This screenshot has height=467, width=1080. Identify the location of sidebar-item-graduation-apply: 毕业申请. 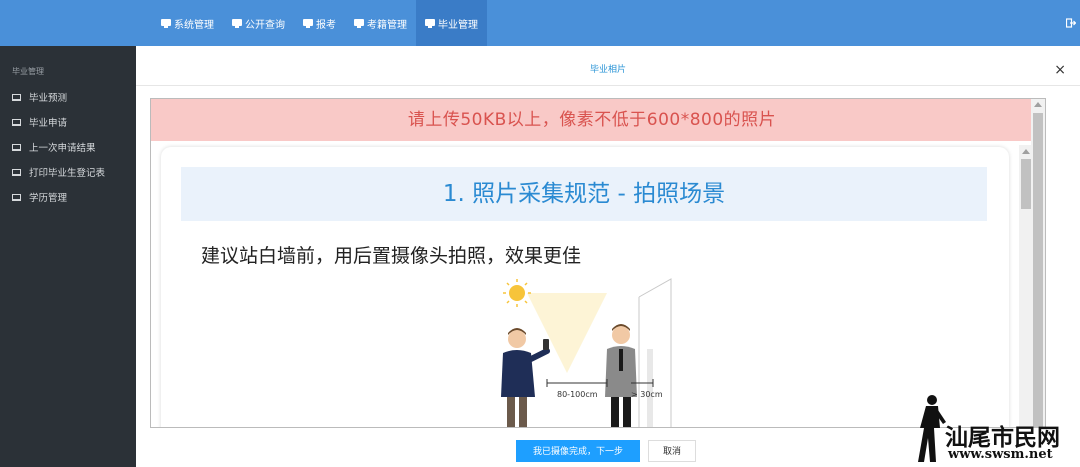
(39, 122).